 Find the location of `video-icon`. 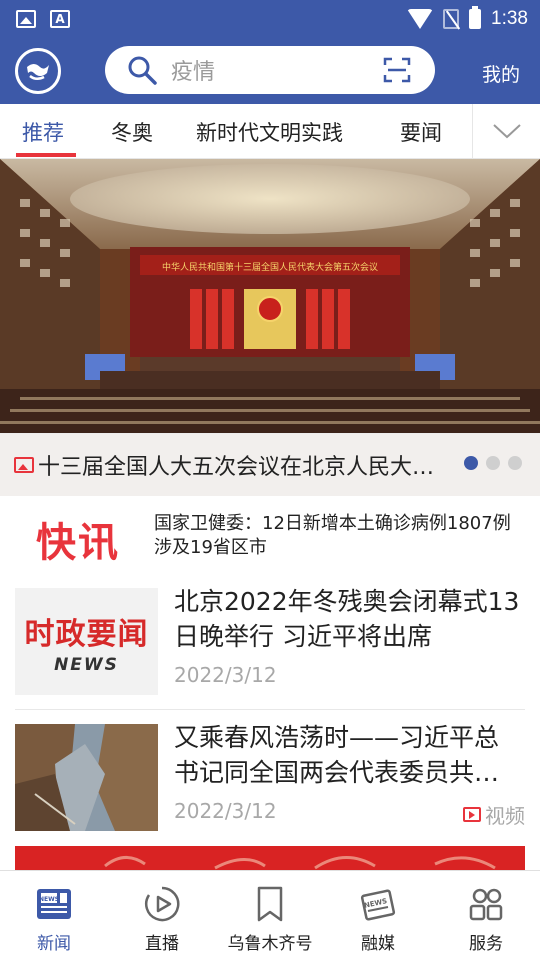

video-icon is located at coordinates (472, 814).